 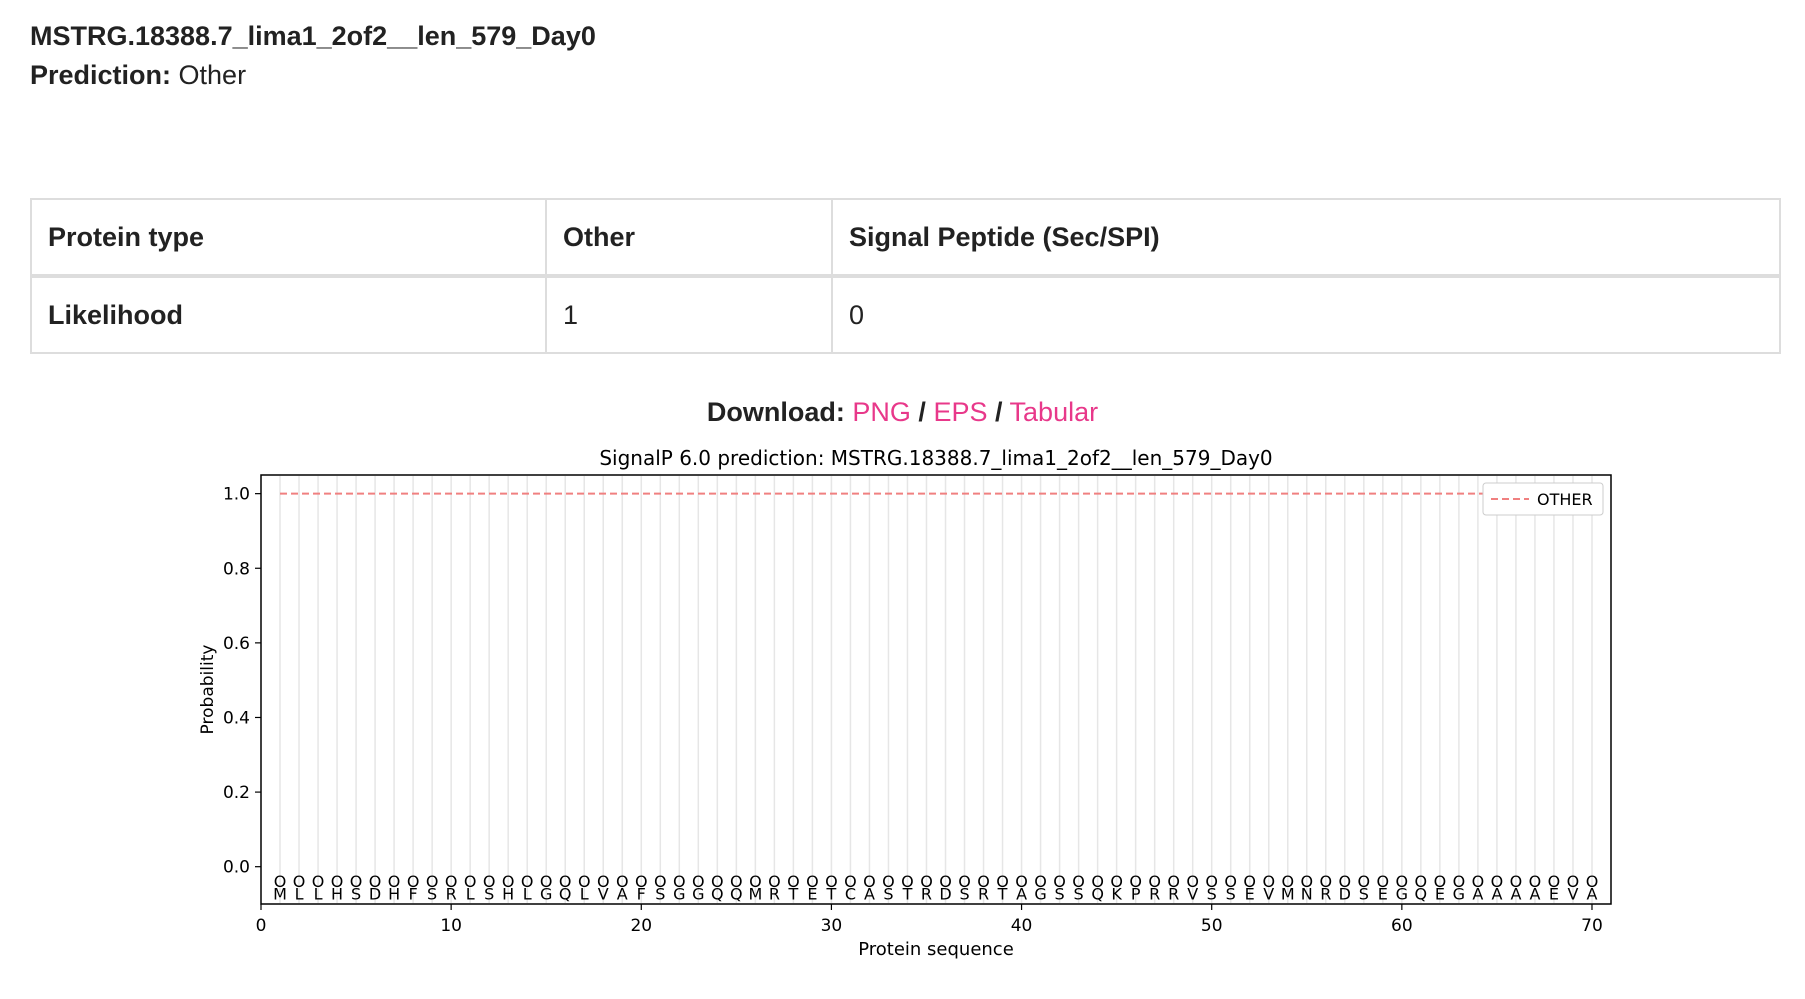 What do you see at coordinates (832, 926) in the screenshot?
I see `x-tick-label: 30` at bounding box center [832, 926].